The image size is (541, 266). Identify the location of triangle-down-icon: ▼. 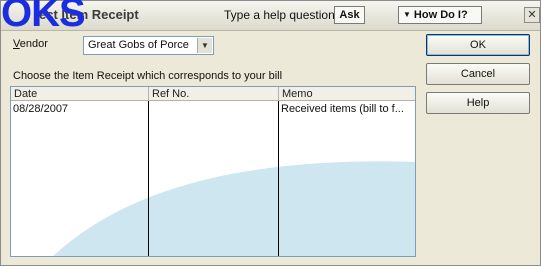
(407, 14).